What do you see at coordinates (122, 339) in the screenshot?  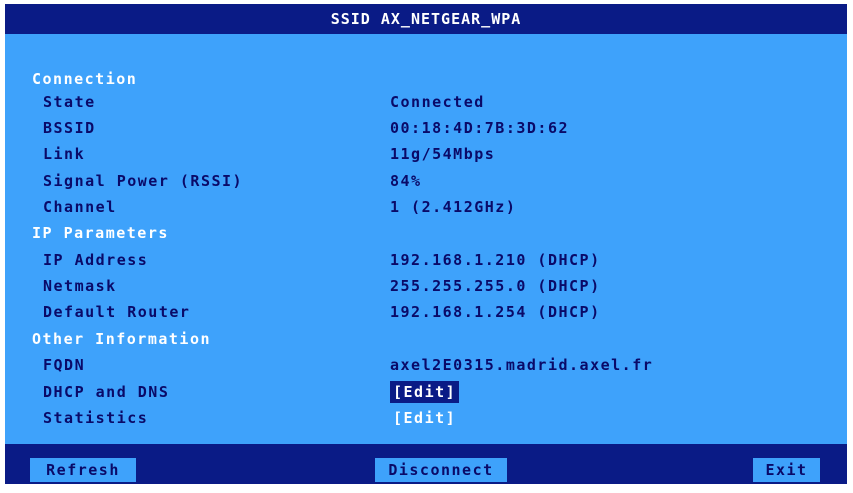 I see `section-heading-other-information: Other Information` at bounding box center [122, 339].